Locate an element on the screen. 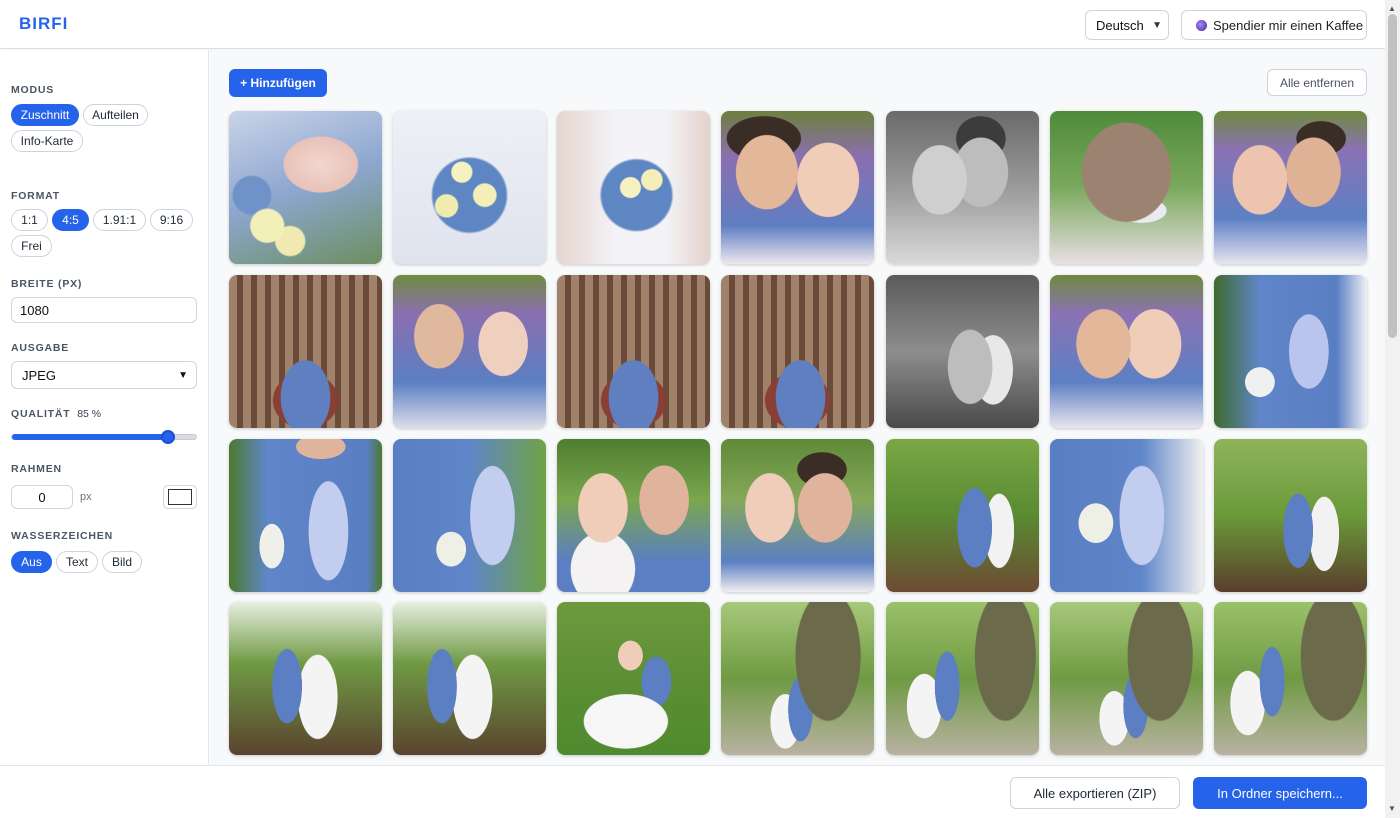 The height and width of the screenshot is (818, 1400). frame-color-picker is located at coordinates (180, 497).